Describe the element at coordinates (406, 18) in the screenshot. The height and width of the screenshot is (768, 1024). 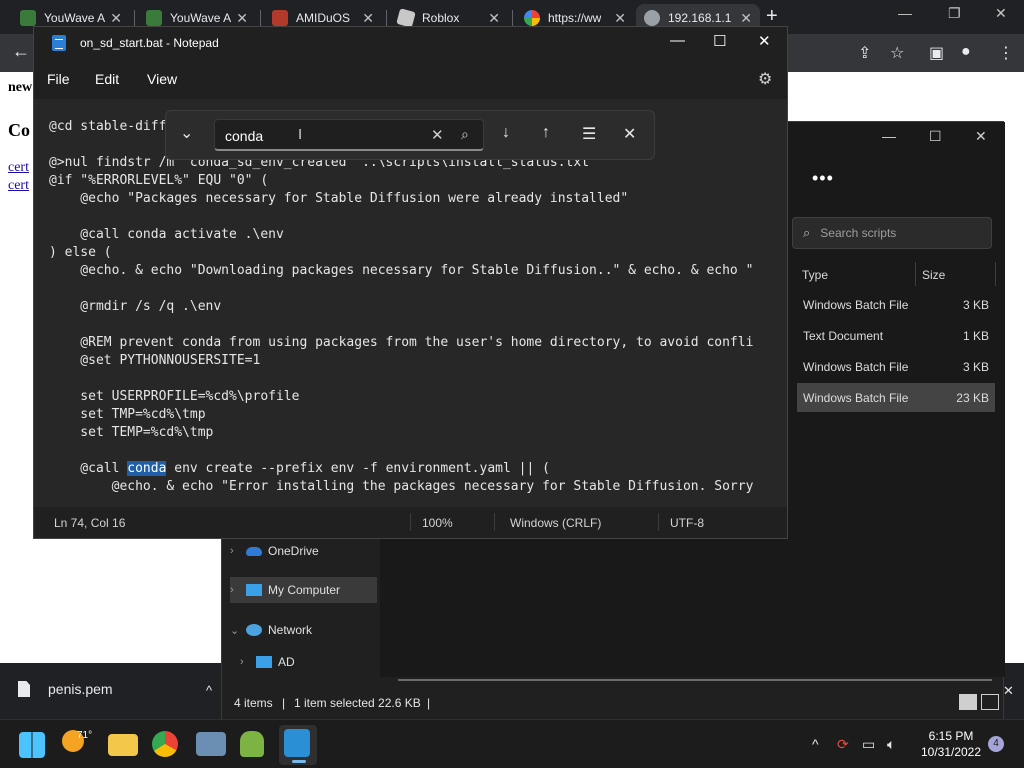
I see `roblox-icon` at that location.